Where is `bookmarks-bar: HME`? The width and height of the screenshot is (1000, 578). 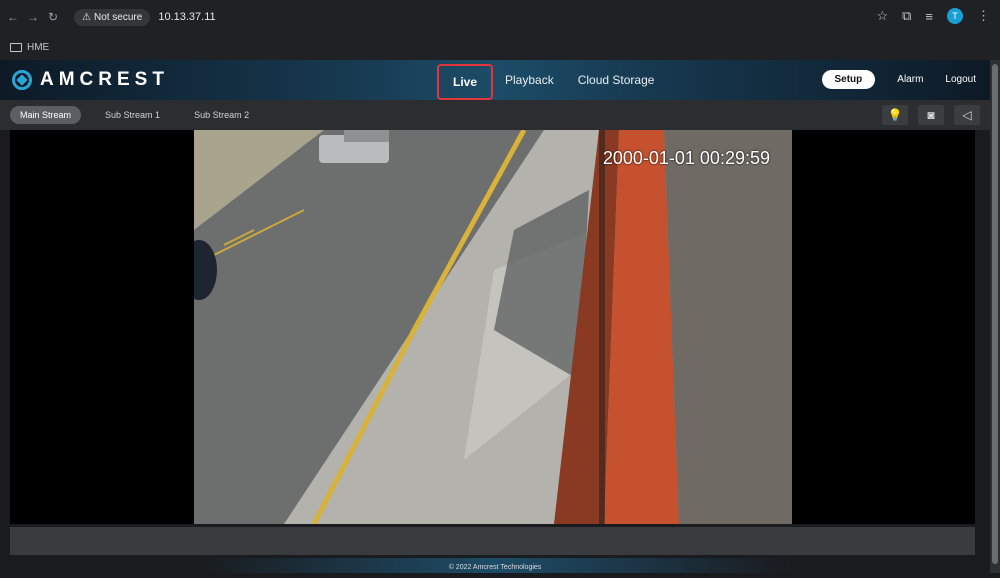
bookmarks-bar: HME is located at coordinates (500, 47).